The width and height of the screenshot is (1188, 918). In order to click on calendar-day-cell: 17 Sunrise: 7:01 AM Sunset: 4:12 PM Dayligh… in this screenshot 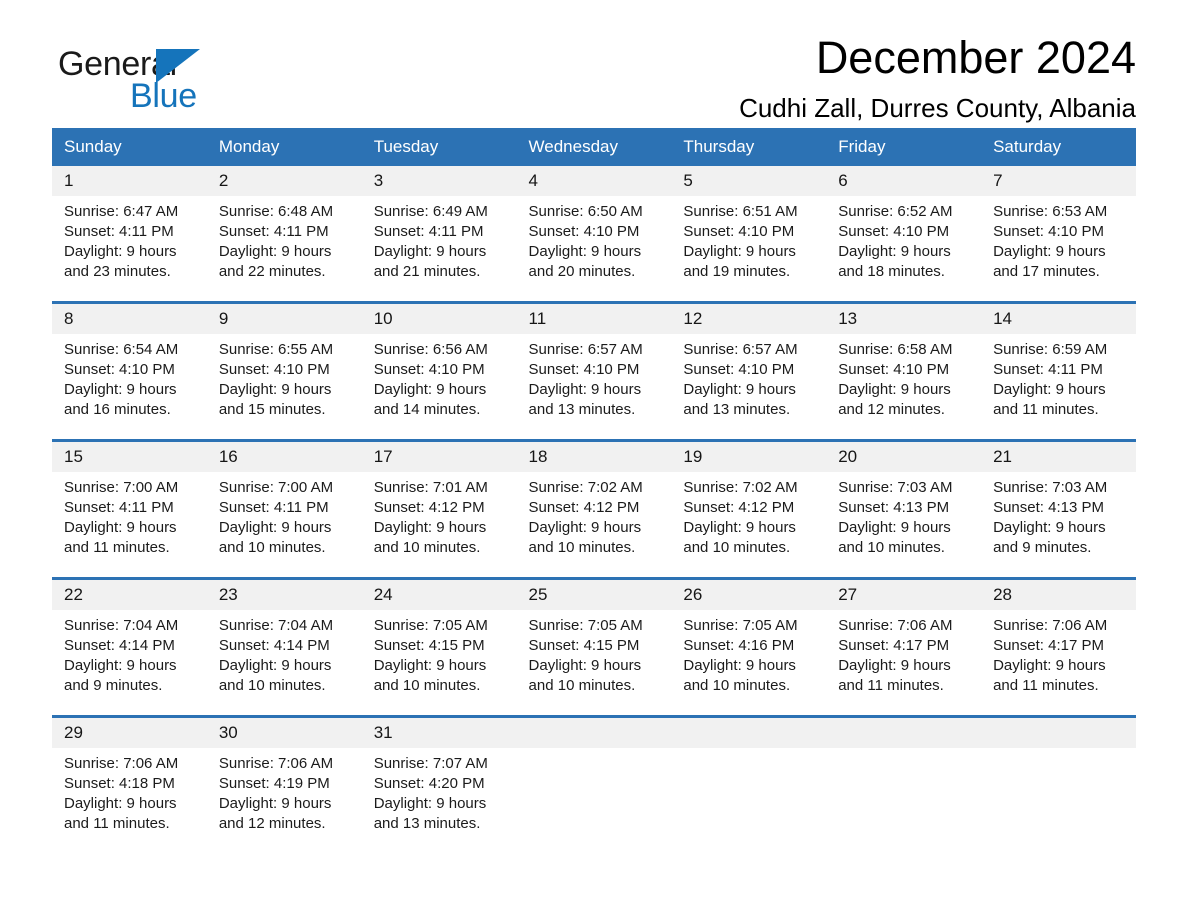, I will do `click(439, 509)`.